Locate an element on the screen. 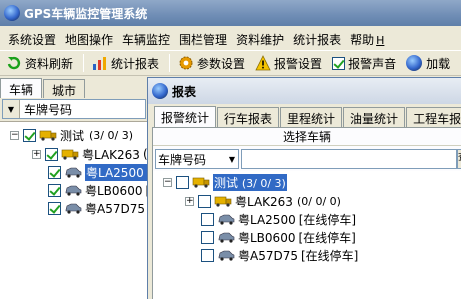 This screenshot has height=299, width=461. menu-help: 帮助 H is located at coordinates (367, 39).